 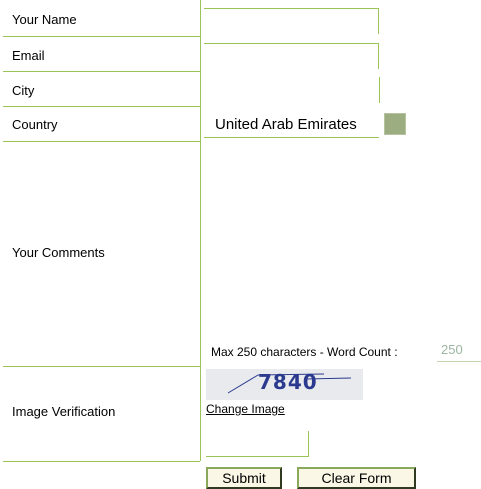 What do you see at coordinates (101, 461) in the screenshot?
I see `row-divider-verification` at bounding box center [101, 461].